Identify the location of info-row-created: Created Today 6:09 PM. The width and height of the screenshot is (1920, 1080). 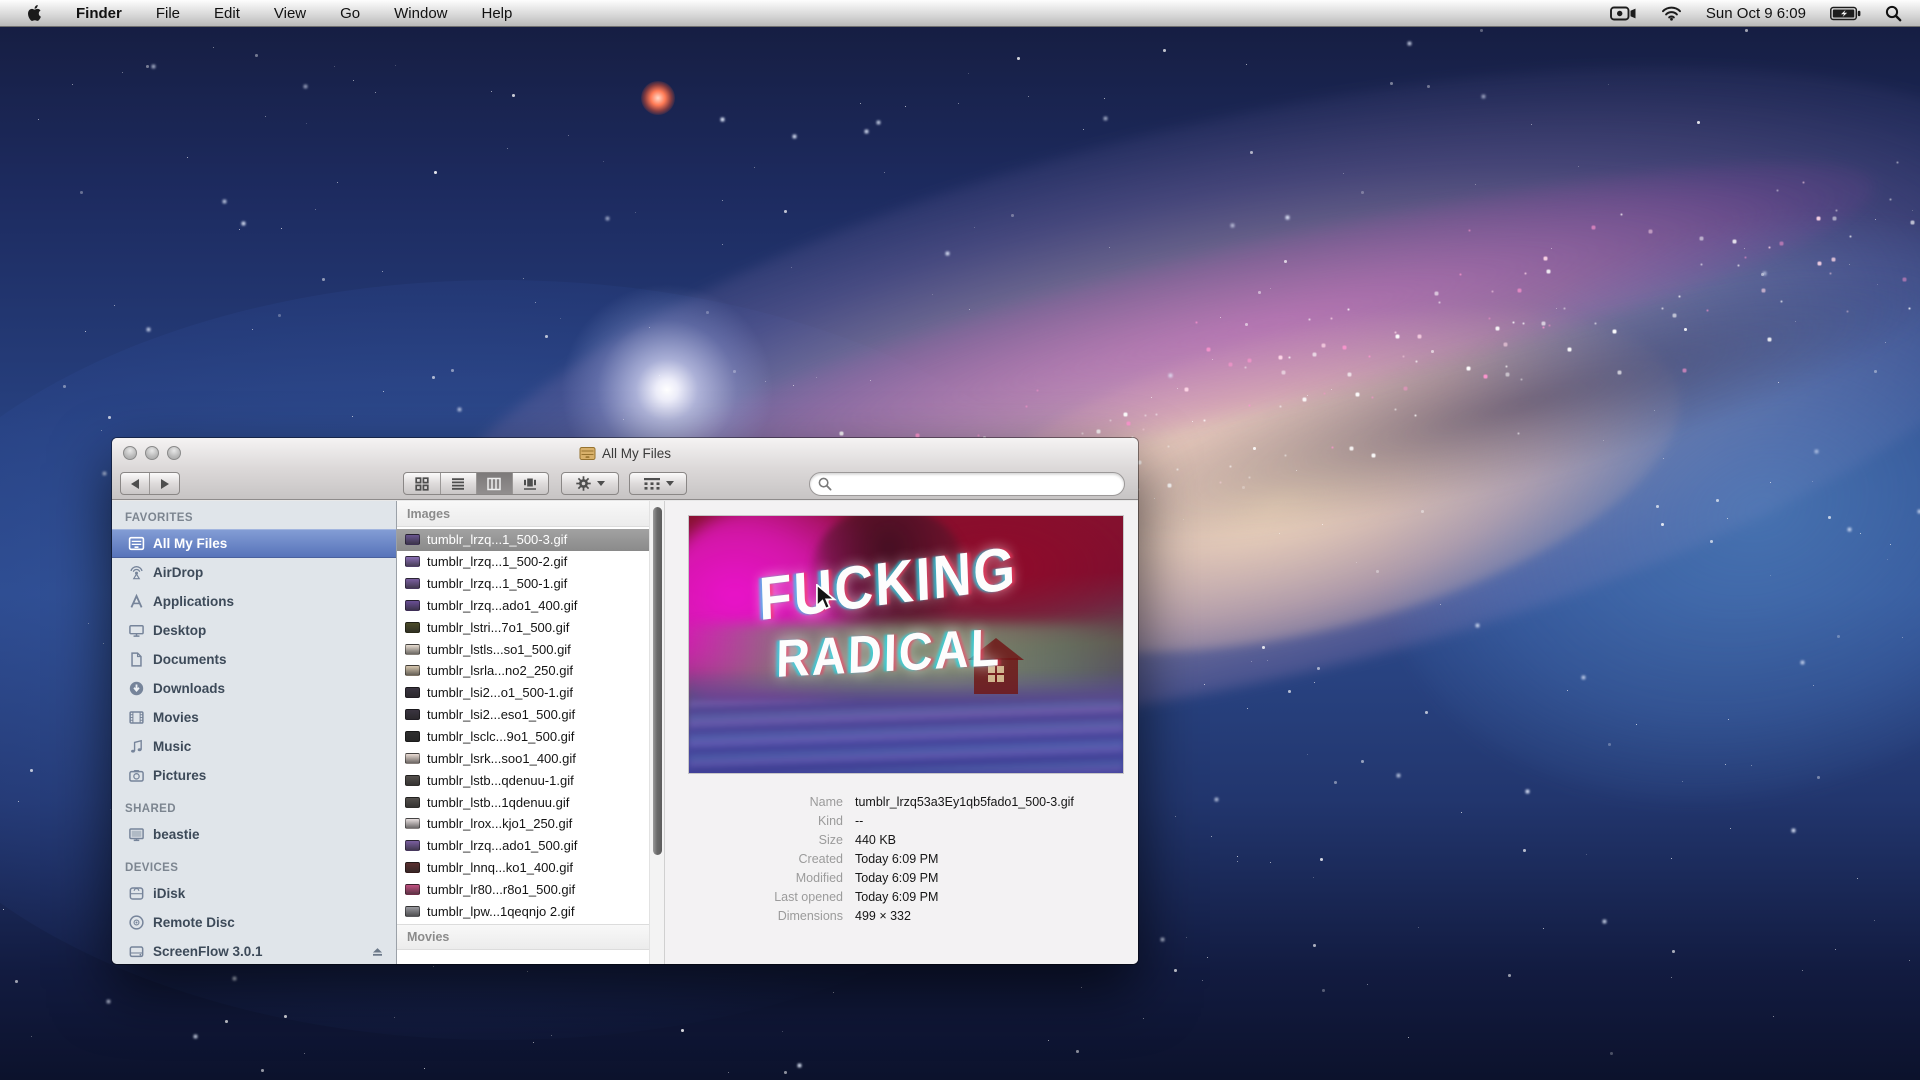
(897, 859).